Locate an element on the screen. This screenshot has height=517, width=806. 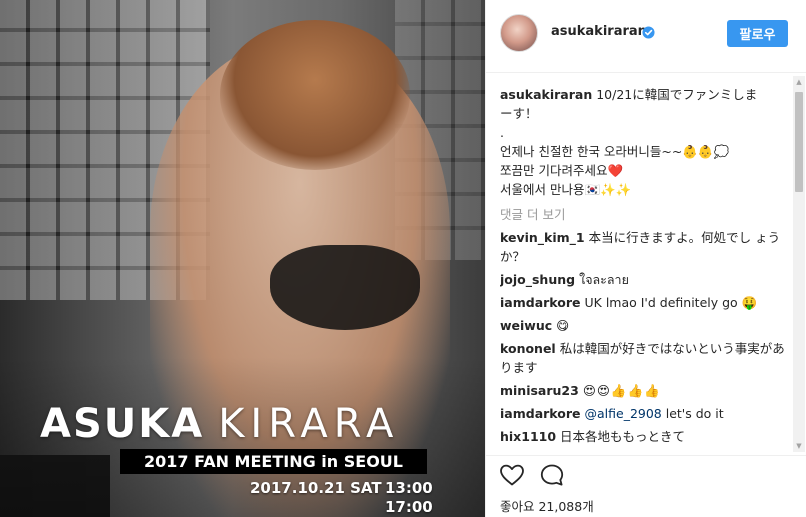
comment-username: minisaru23 is located at coordinates (539, 390).